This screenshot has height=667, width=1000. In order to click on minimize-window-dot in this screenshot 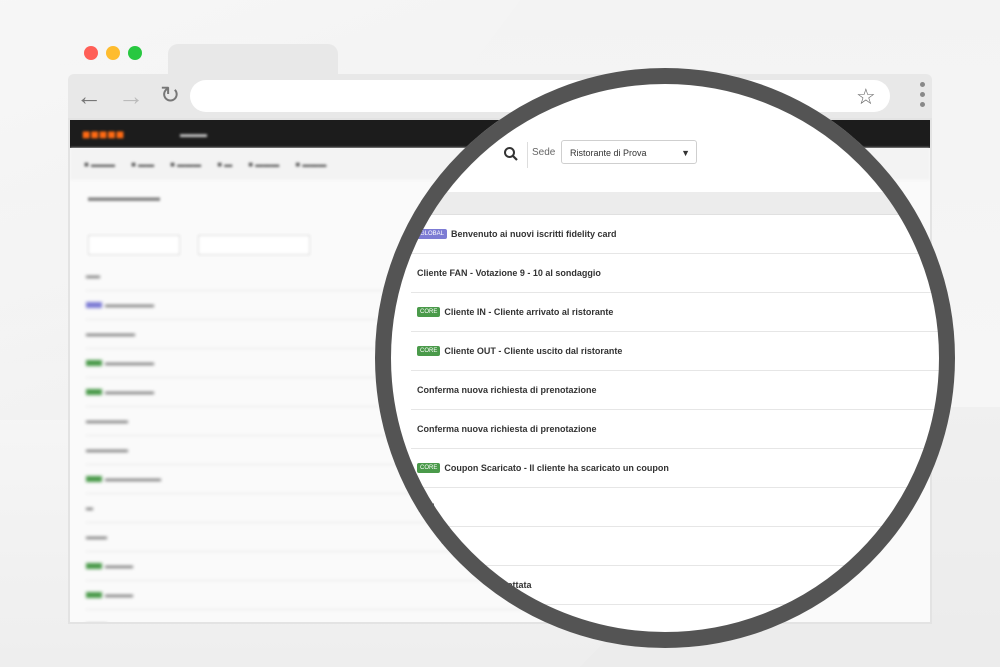, I will do `click(113, 53)`.